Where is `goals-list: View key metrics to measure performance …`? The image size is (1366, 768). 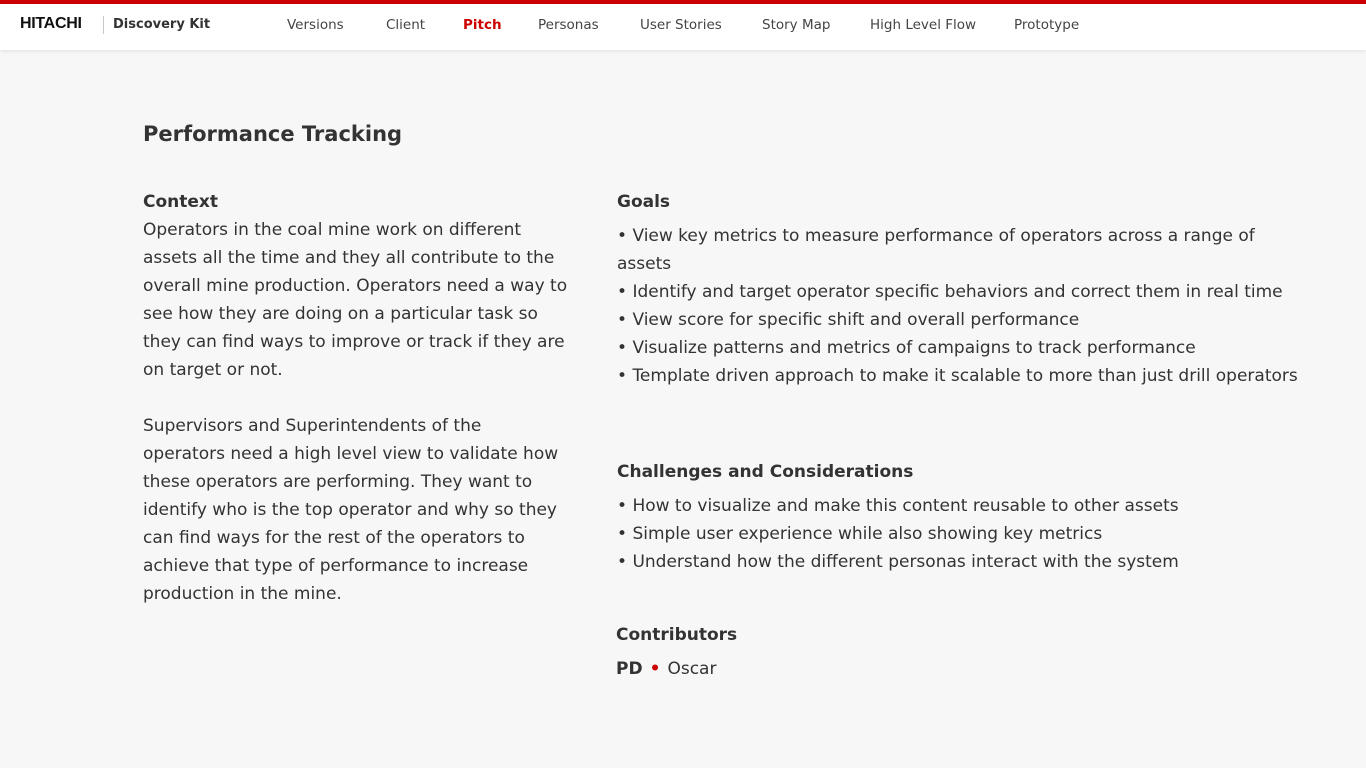 goals-list: View key metrics to measure performance … is located at coordinates (962, 306).